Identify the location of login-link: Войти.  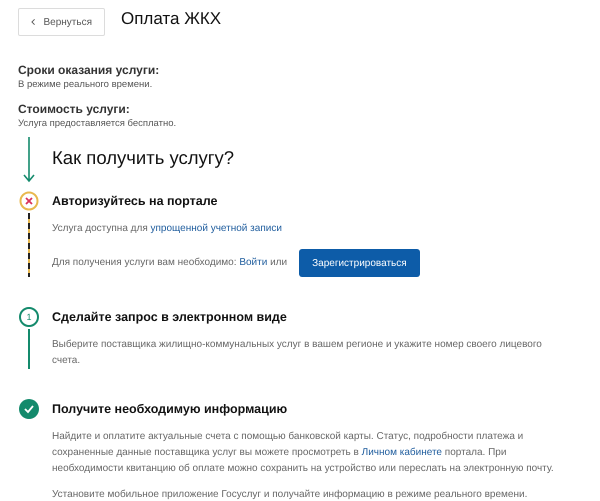
(253, 262).